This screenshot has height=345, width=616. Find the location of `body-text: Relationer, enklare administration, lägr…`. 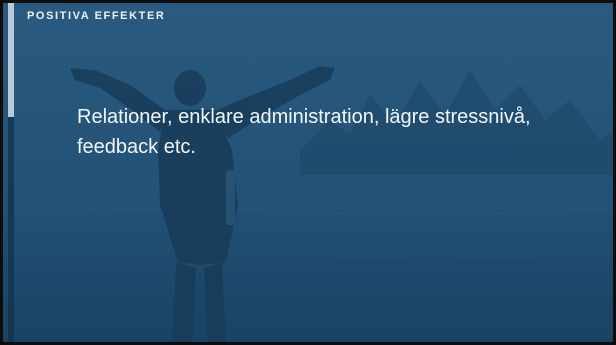

body-text: Relationer, enklare administration, lägr… is located at coordinates (304, 132).